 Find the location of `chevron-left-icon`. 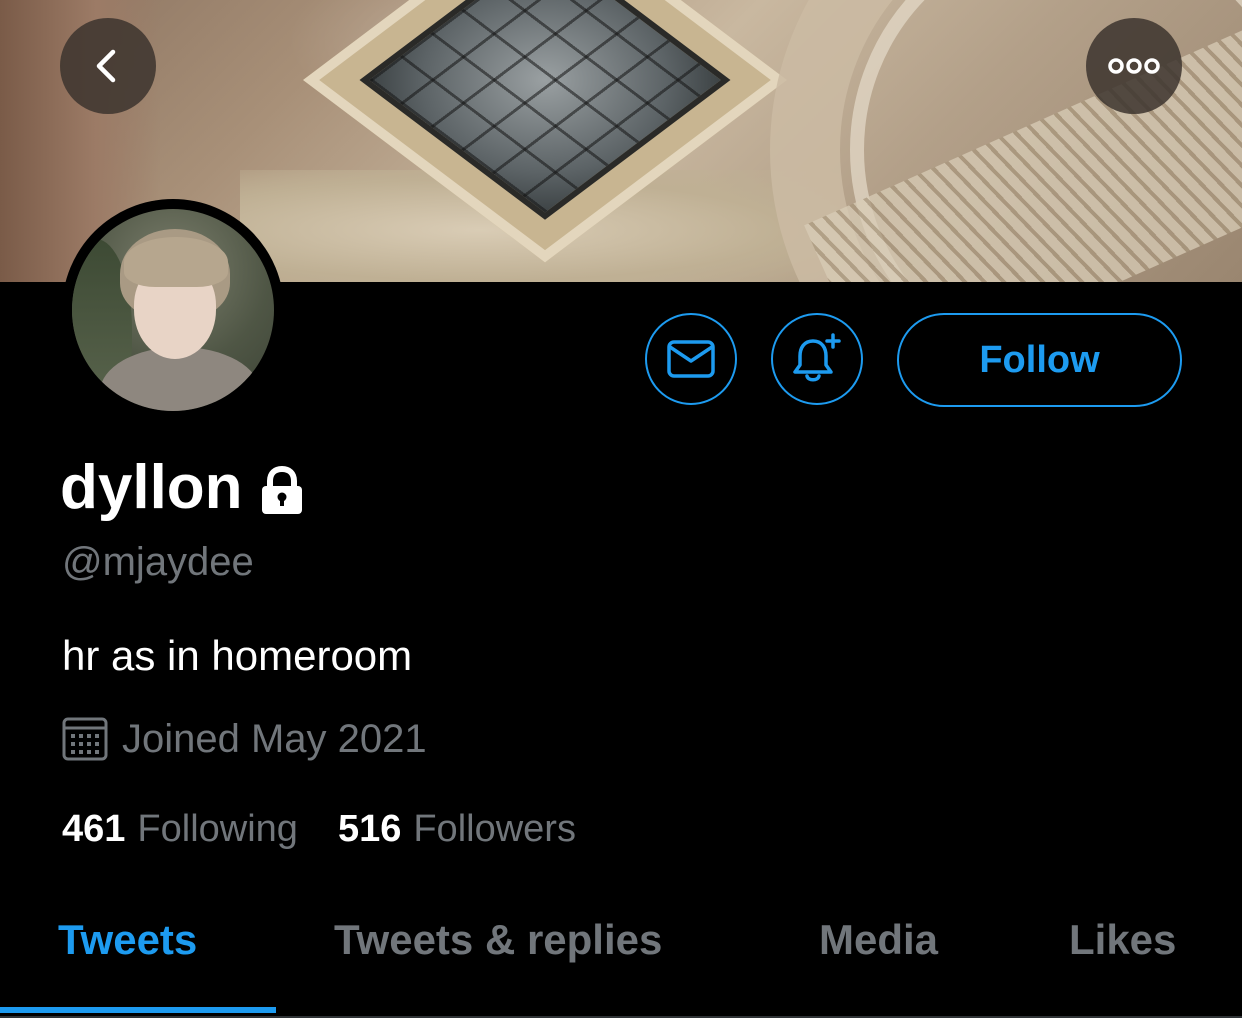

chevron-left-icon is located at coordinates (106, 66).